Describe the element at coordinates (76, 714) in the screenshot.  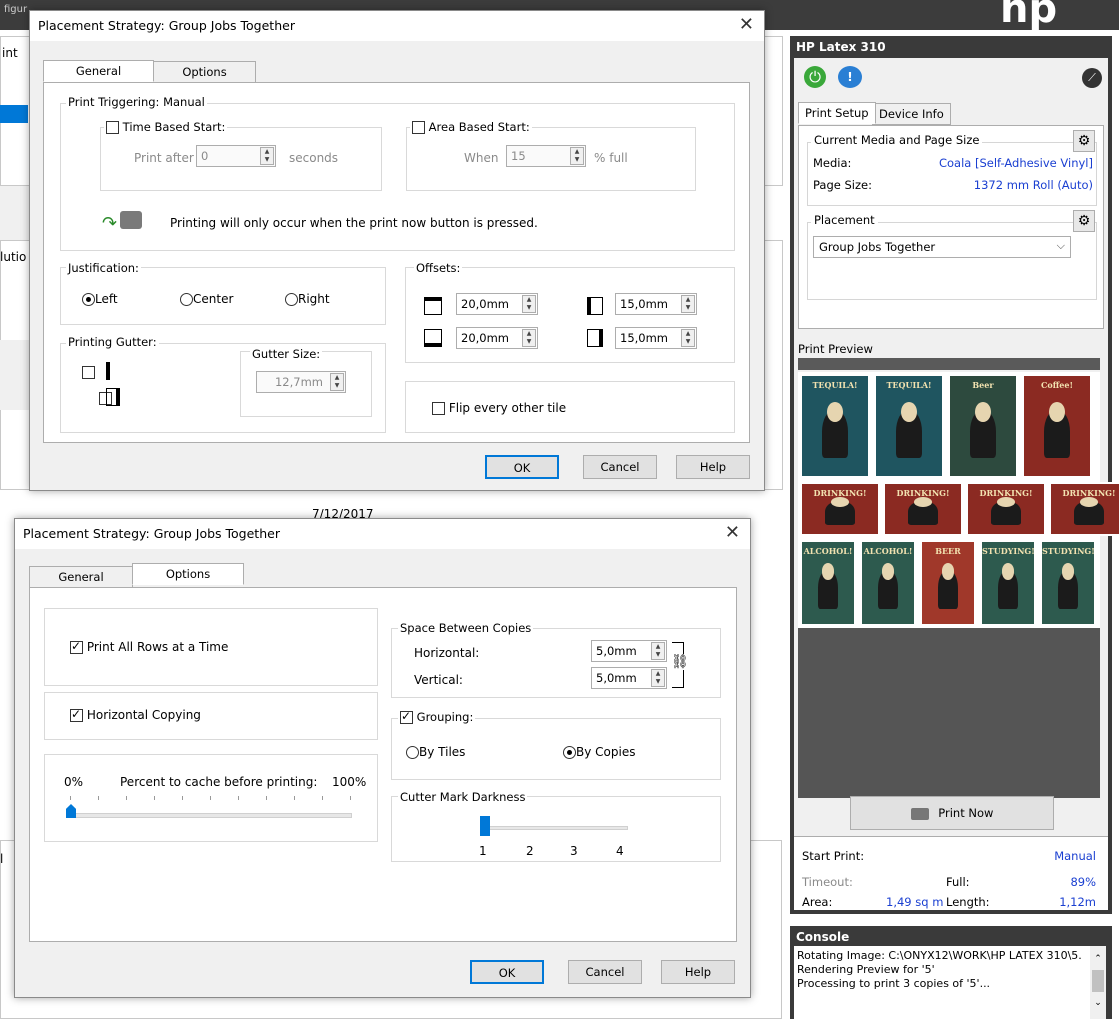
I see `horizontal-copying-box` at that location.